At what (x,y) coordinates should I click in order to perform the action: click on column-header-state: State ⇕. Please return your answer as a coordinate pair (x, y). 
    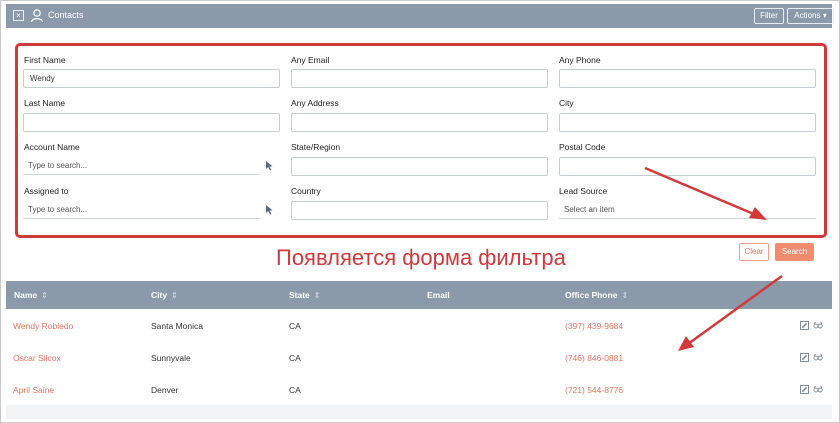
    Looking at the image, I should click on (305, 295).